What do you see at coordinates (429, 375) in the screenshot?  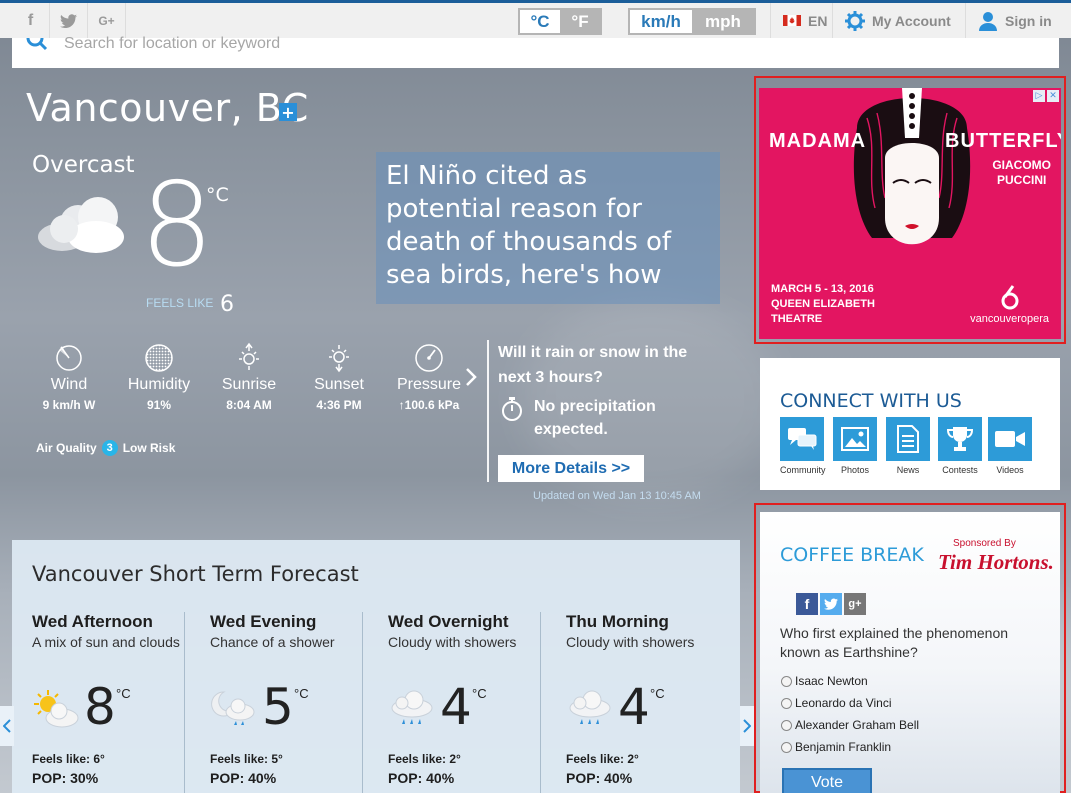 I see `stat-pressure: Pressure ↑100.6 kPa` at bounding box center [429, 375].